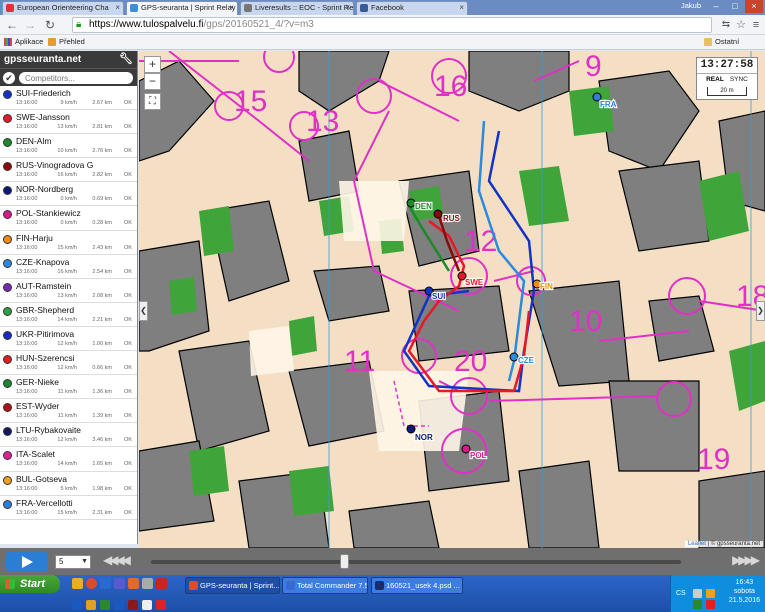 Image resolution: width=765 pixels, height=612 pixels. Describe the element at coordinates (739, 79) in the screenshot. I see `mode-sync-button: SYNC` at that location.